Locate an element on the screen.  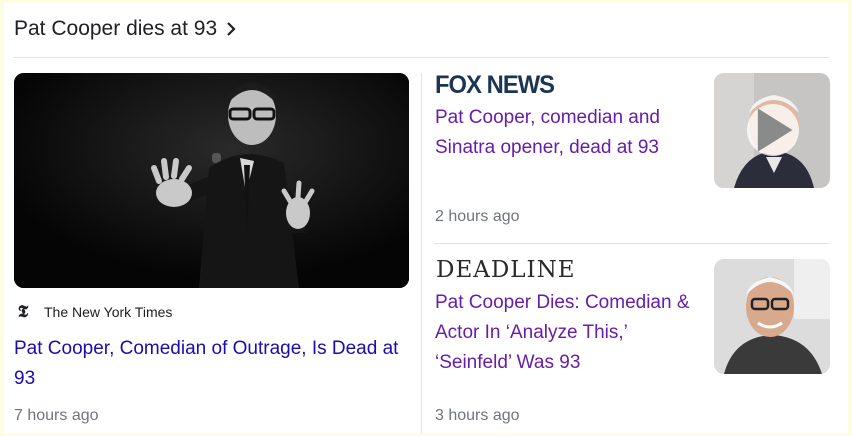
story-divider is located at coordinates (631, 243).